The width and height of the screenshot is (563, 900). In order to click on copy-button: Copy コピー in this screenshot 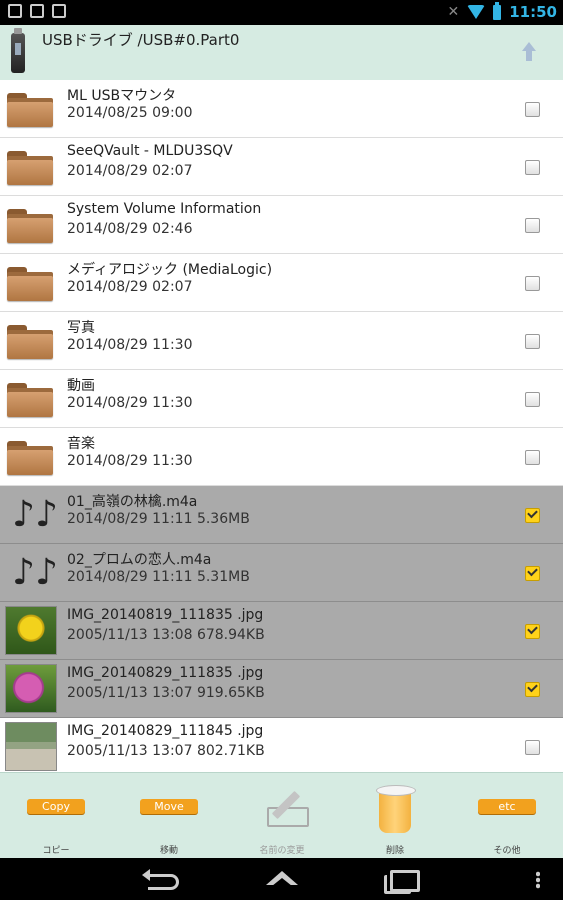, I will do `click(56, 816)`.